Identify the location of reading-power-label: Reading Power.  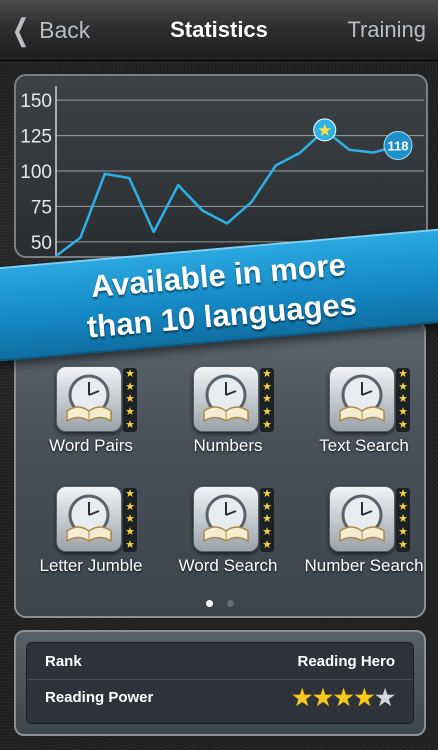
(99, 697).